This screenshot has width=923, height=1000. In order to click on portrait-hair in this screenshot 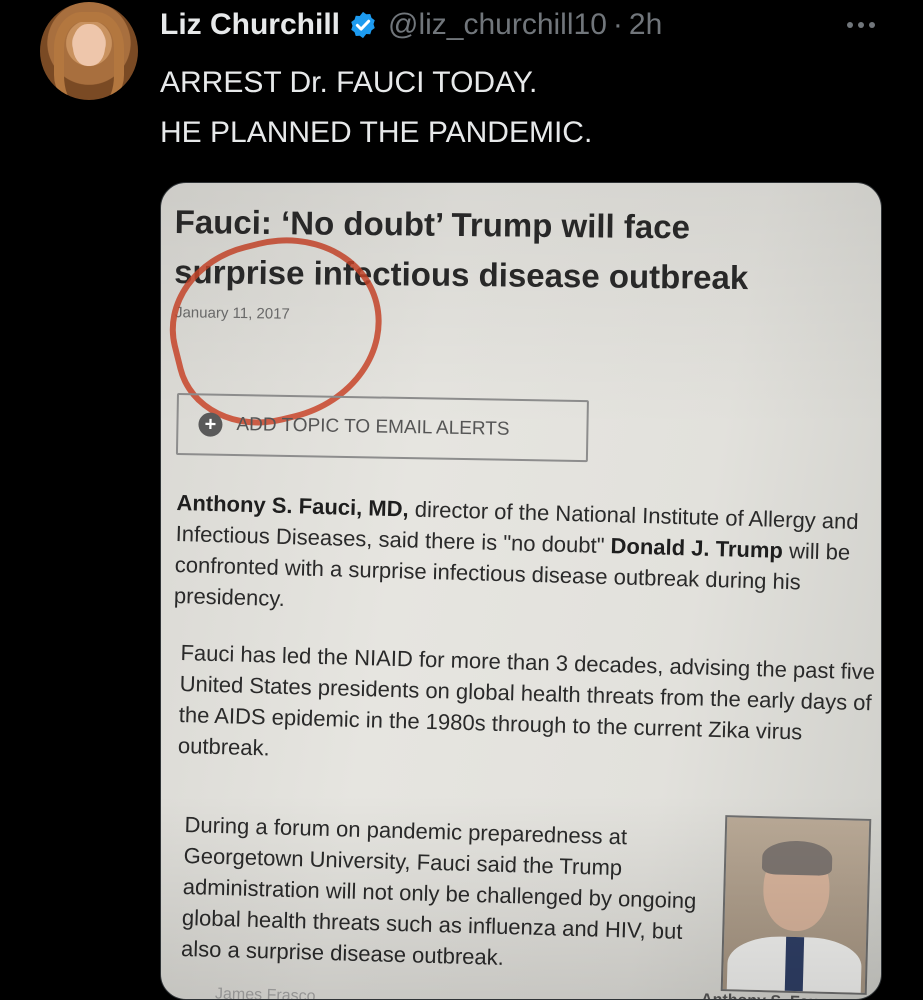, I will do `click(797, 858)`.